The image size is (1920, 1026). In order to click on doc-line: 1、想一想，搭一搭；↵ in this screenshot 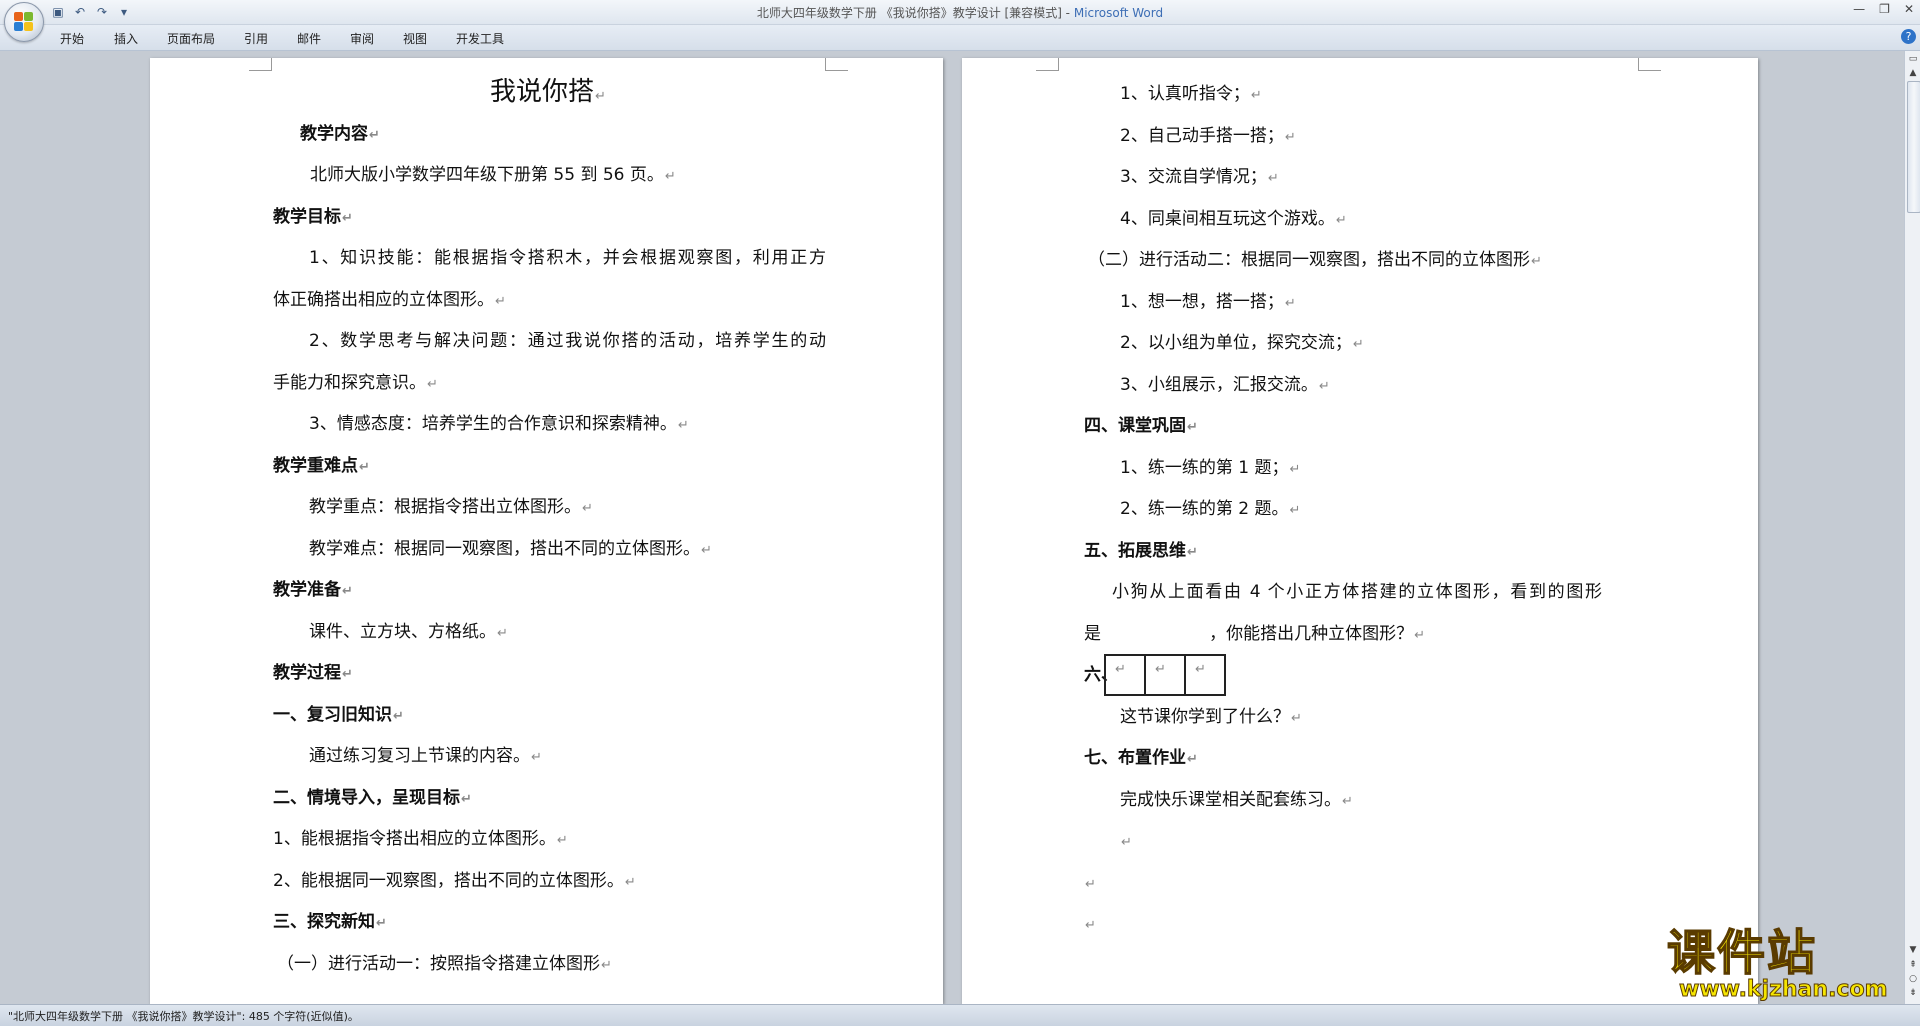, I will do `click(1208, 302)`.